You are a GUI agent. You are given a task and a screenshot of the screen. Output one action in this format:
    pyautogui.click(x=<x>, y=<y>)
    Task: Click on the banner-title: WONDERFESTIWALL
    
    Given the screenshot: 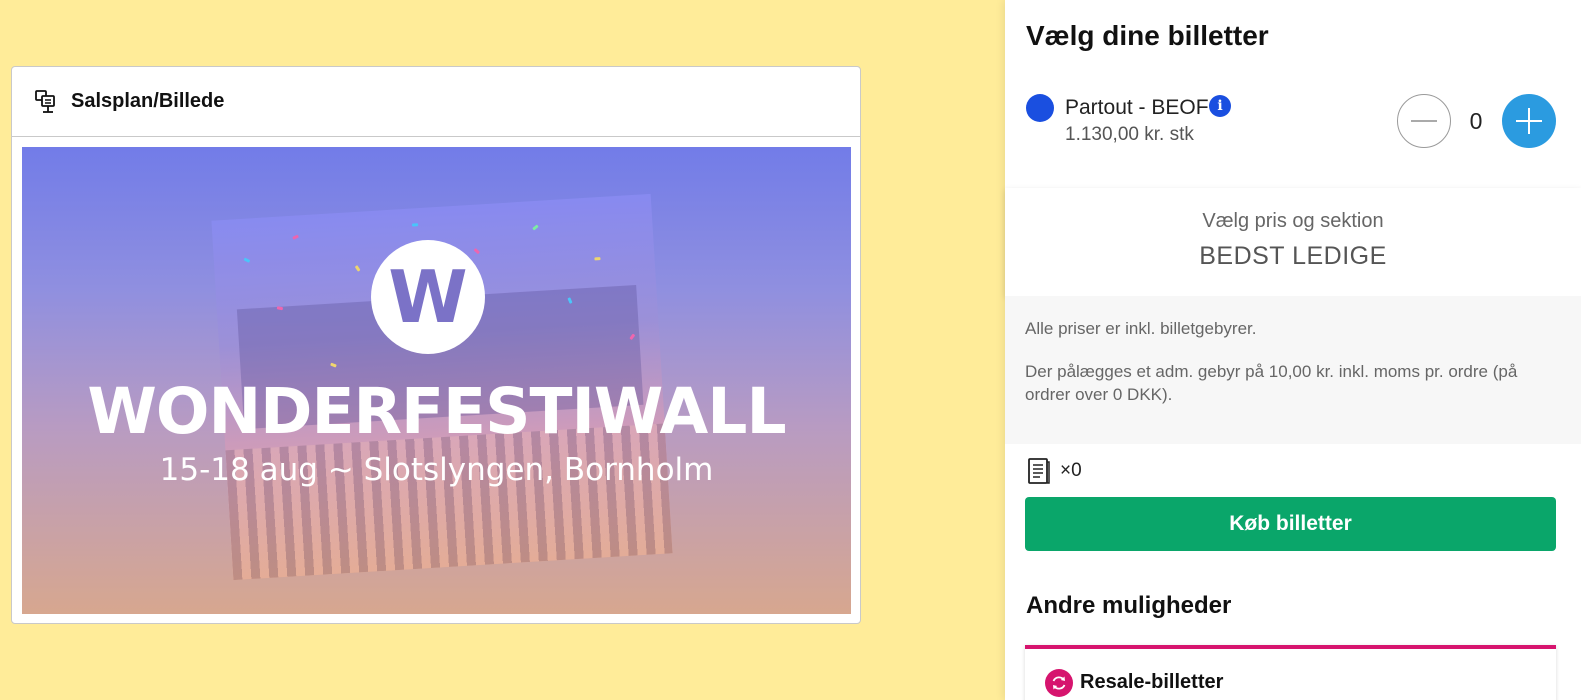 What is the action you would take?
    pyautogui.click(x=436, y=411)
    